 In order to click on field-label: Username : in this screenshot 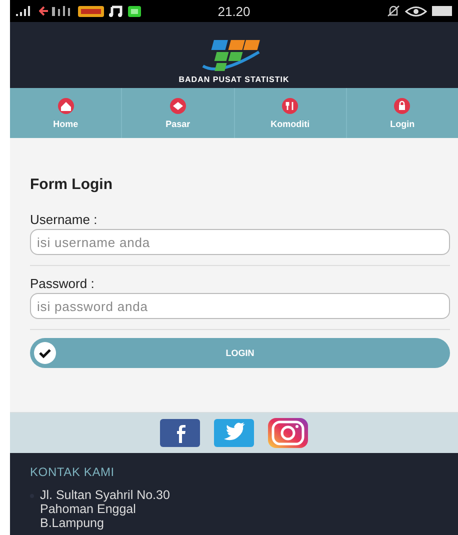, I will do `click(64, 219)`.